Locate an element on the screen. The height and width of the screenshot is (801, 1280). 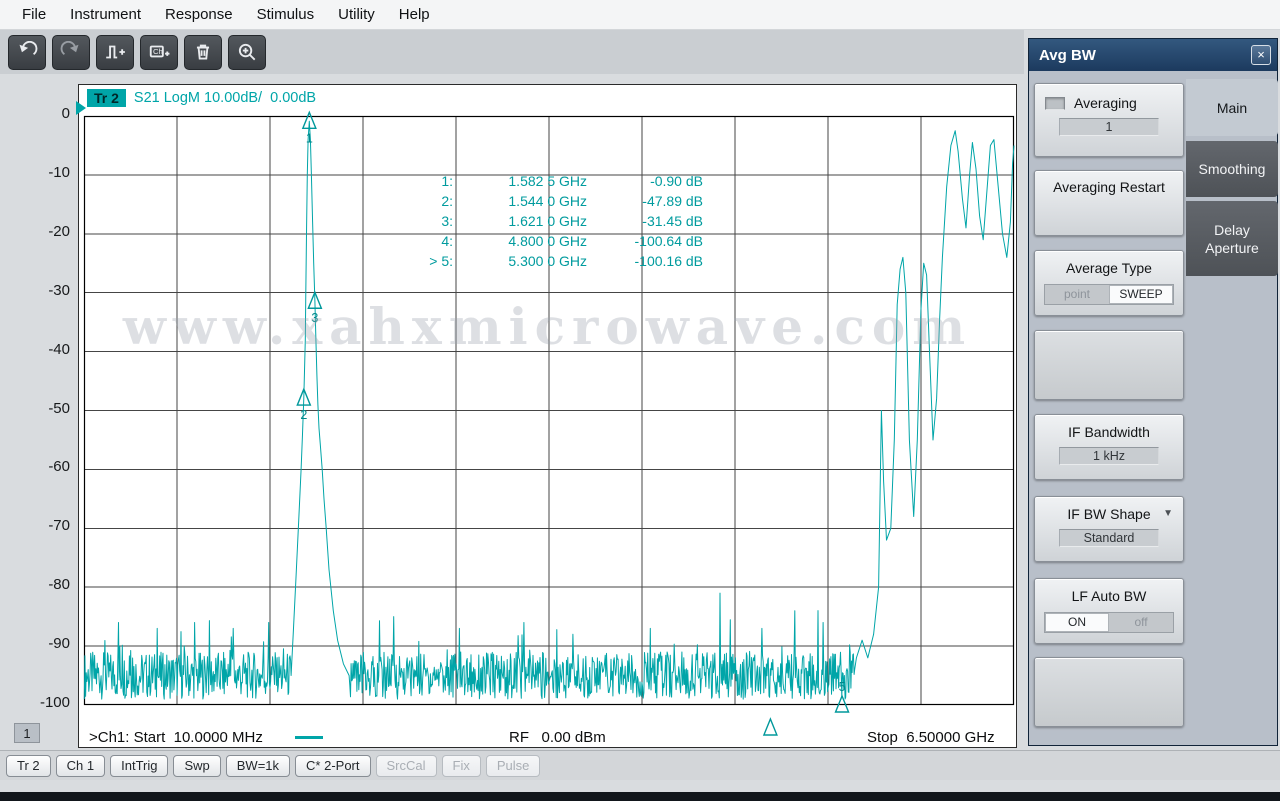
marker-readout-row: 2: 1.544 0 GHz -47.89 dB is located at coordinates (572, 201).